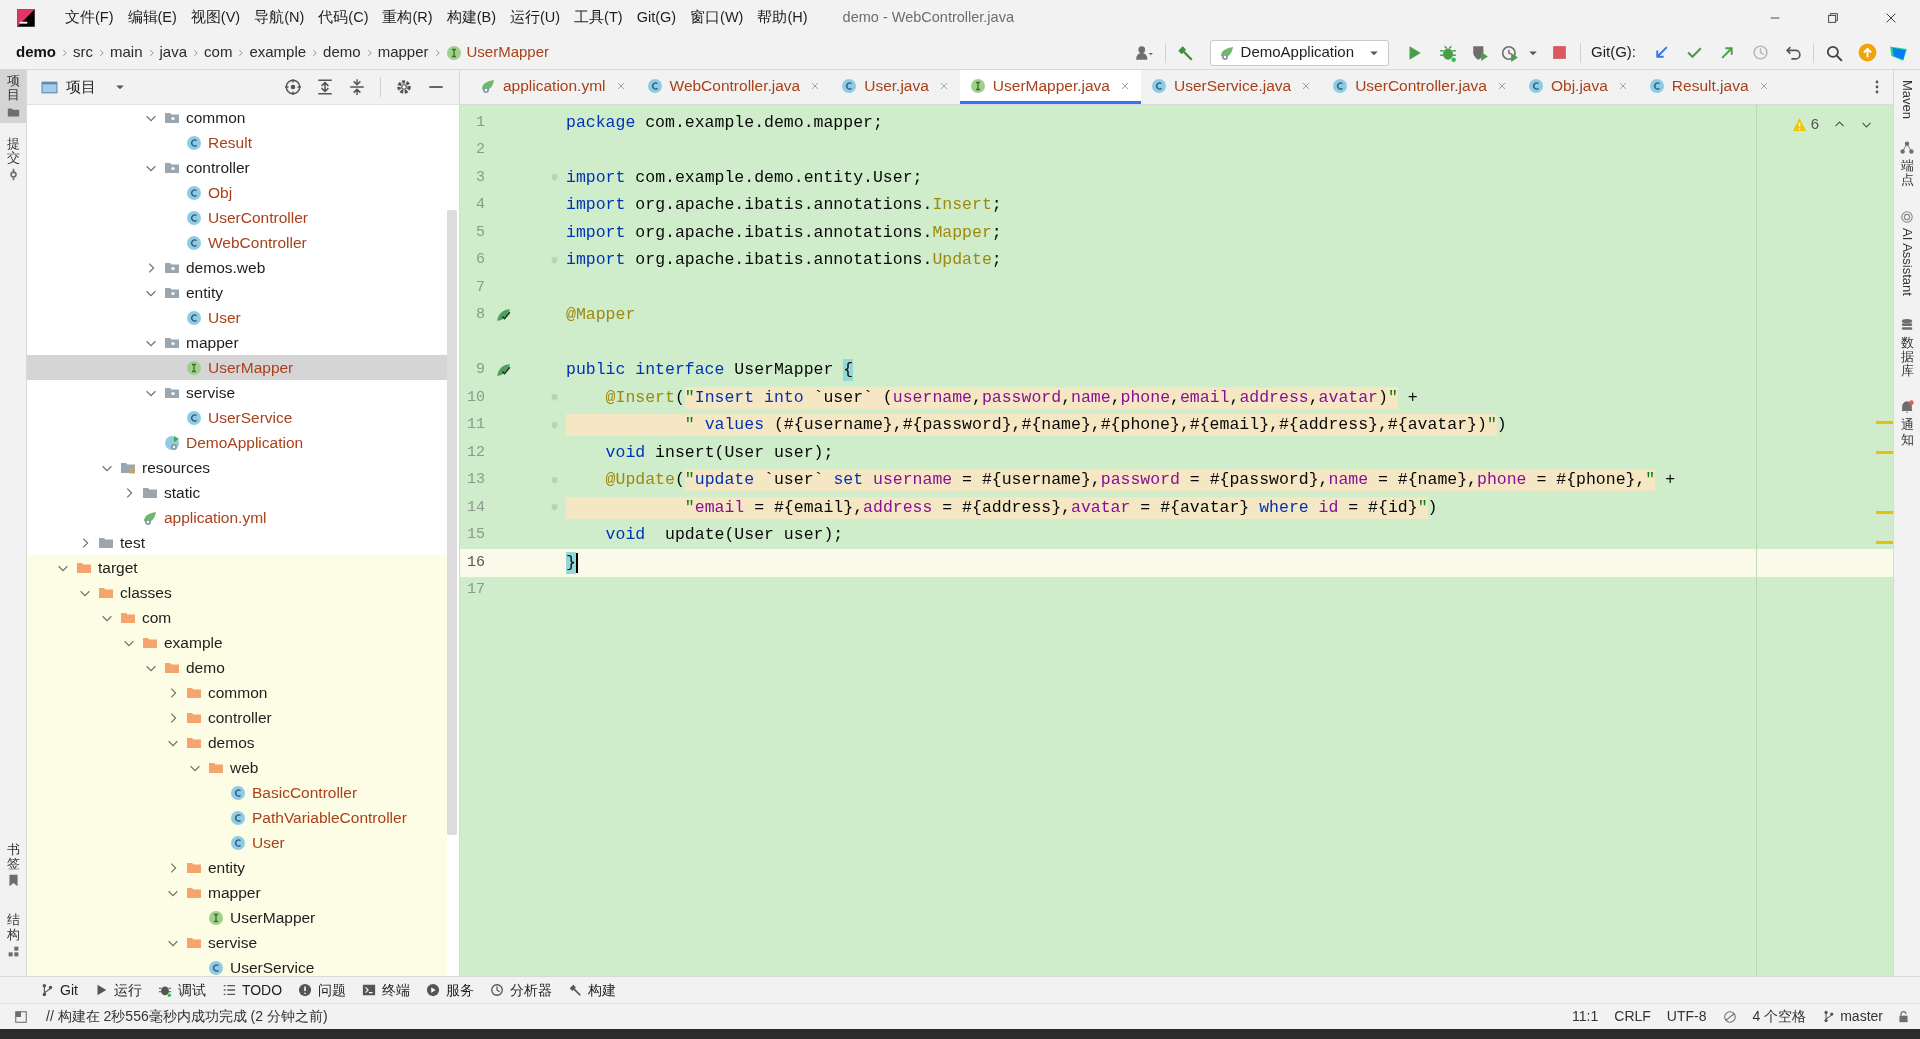  What do you see at coordinates (450, 990) in the screenshot?
I see `tool-window-button: 服务` at bounding box center [450, 990].